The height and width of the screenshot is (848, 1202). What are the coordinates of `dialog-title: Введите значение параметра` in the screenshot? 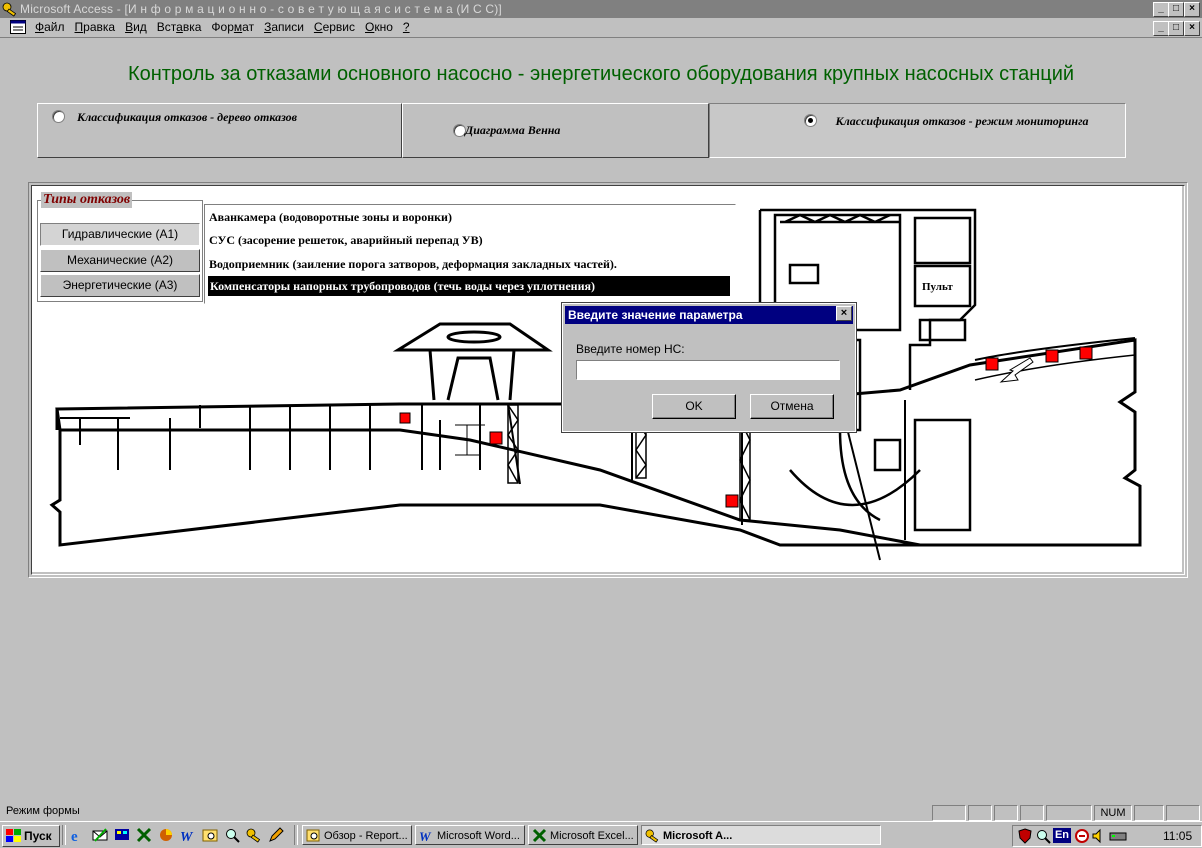 It's located at (709, 315).